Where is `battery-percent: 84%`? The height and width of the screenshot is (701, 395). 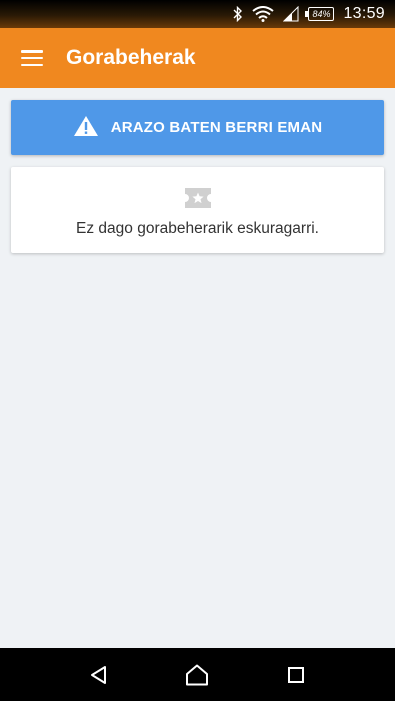
battery-percent: 84% is located at coordinates (321, 14).